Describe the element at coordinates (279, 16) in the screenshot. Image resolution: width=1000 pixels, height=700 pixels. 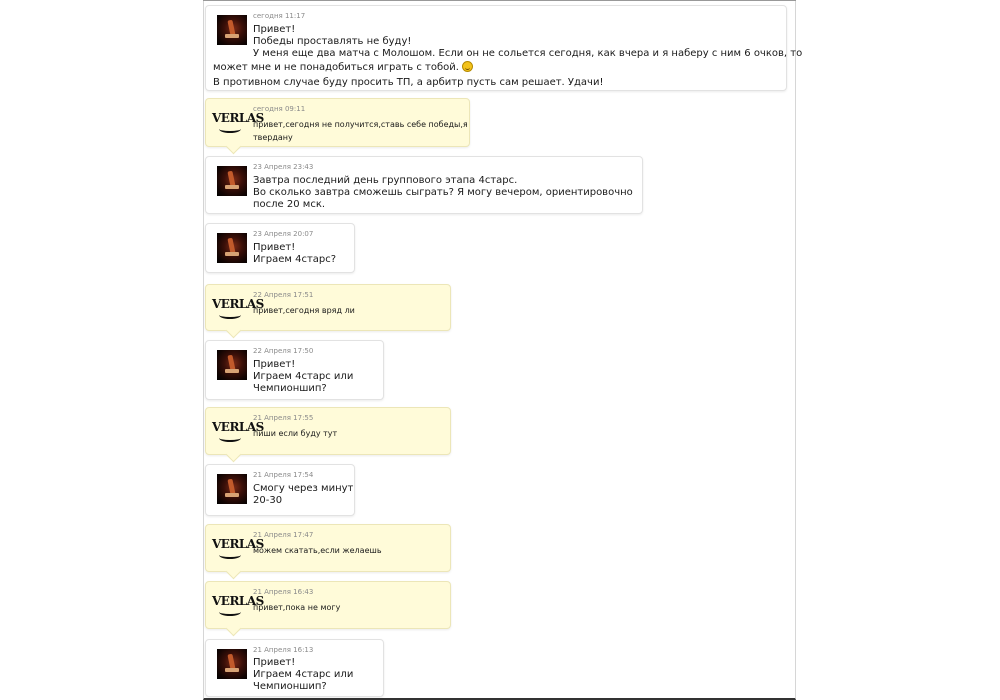
I see `message-time: сегодня 11:17` at that location.